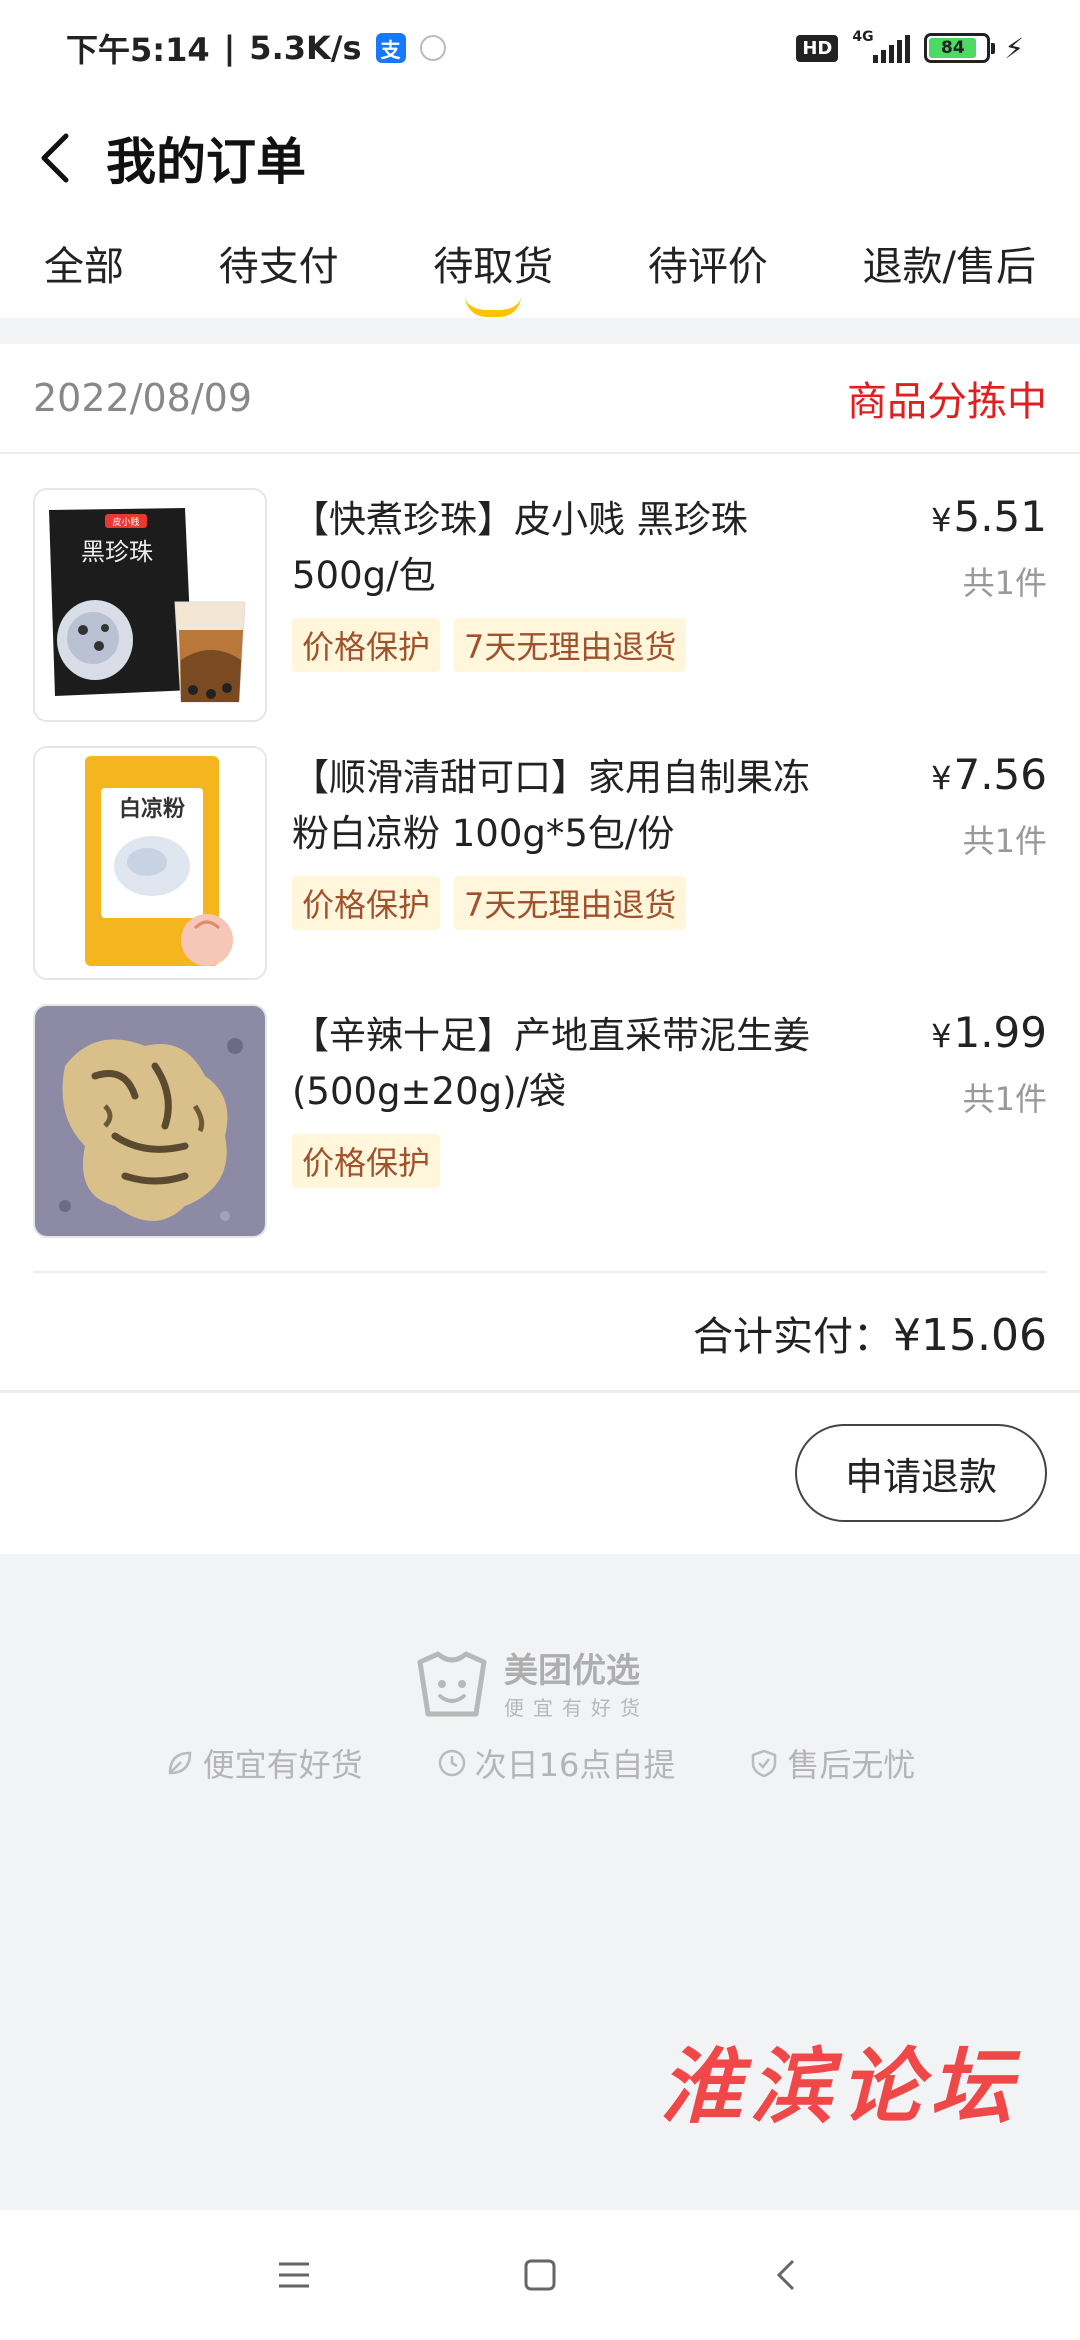 This screenshot has width=1080, height=2340. Describe the element at coordinates (432, 48) in the screenshot. I see `do-not-disturb-icon` at that location.